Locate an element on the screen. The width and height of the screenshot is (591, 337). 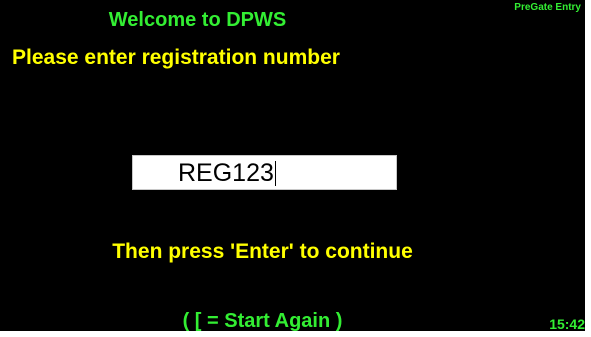
mode-label: PreGate Entry is located at coordinates (547, 7).